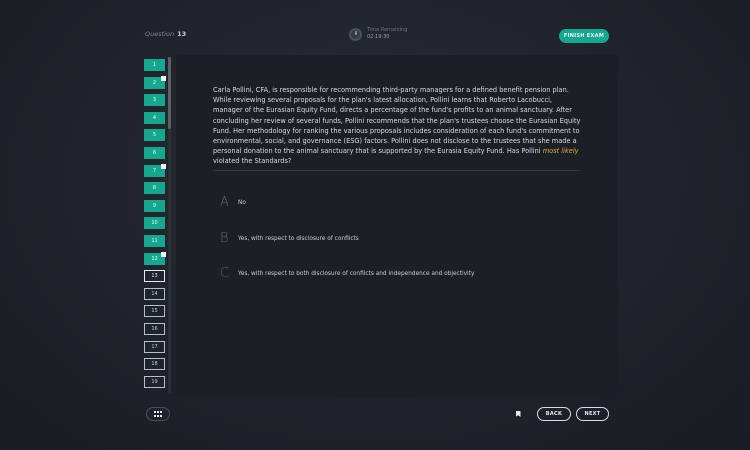 The height and width of the screenshot is (450, 750). What do you see at coordinates (252, 161) in the screenshot?
I see `stem-text-end: violated the Standards?` at bounding box center [252, 161].